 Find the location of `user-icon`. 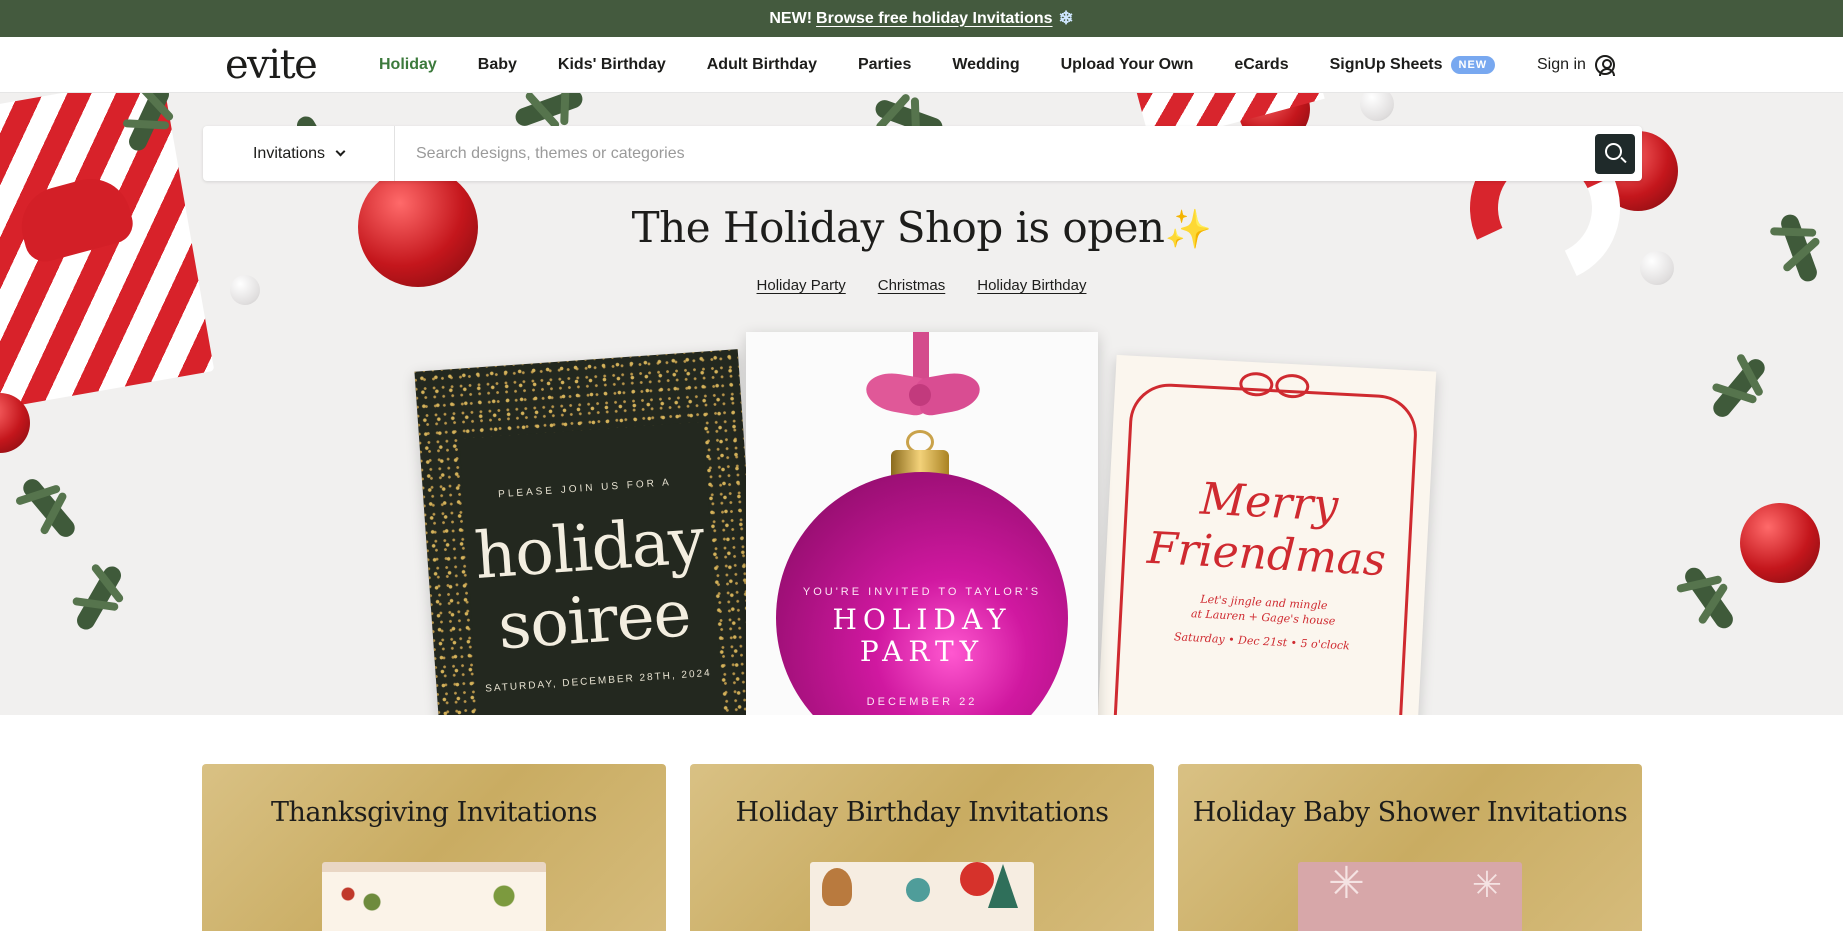

user-icon is located at coordinates (1604, 65).